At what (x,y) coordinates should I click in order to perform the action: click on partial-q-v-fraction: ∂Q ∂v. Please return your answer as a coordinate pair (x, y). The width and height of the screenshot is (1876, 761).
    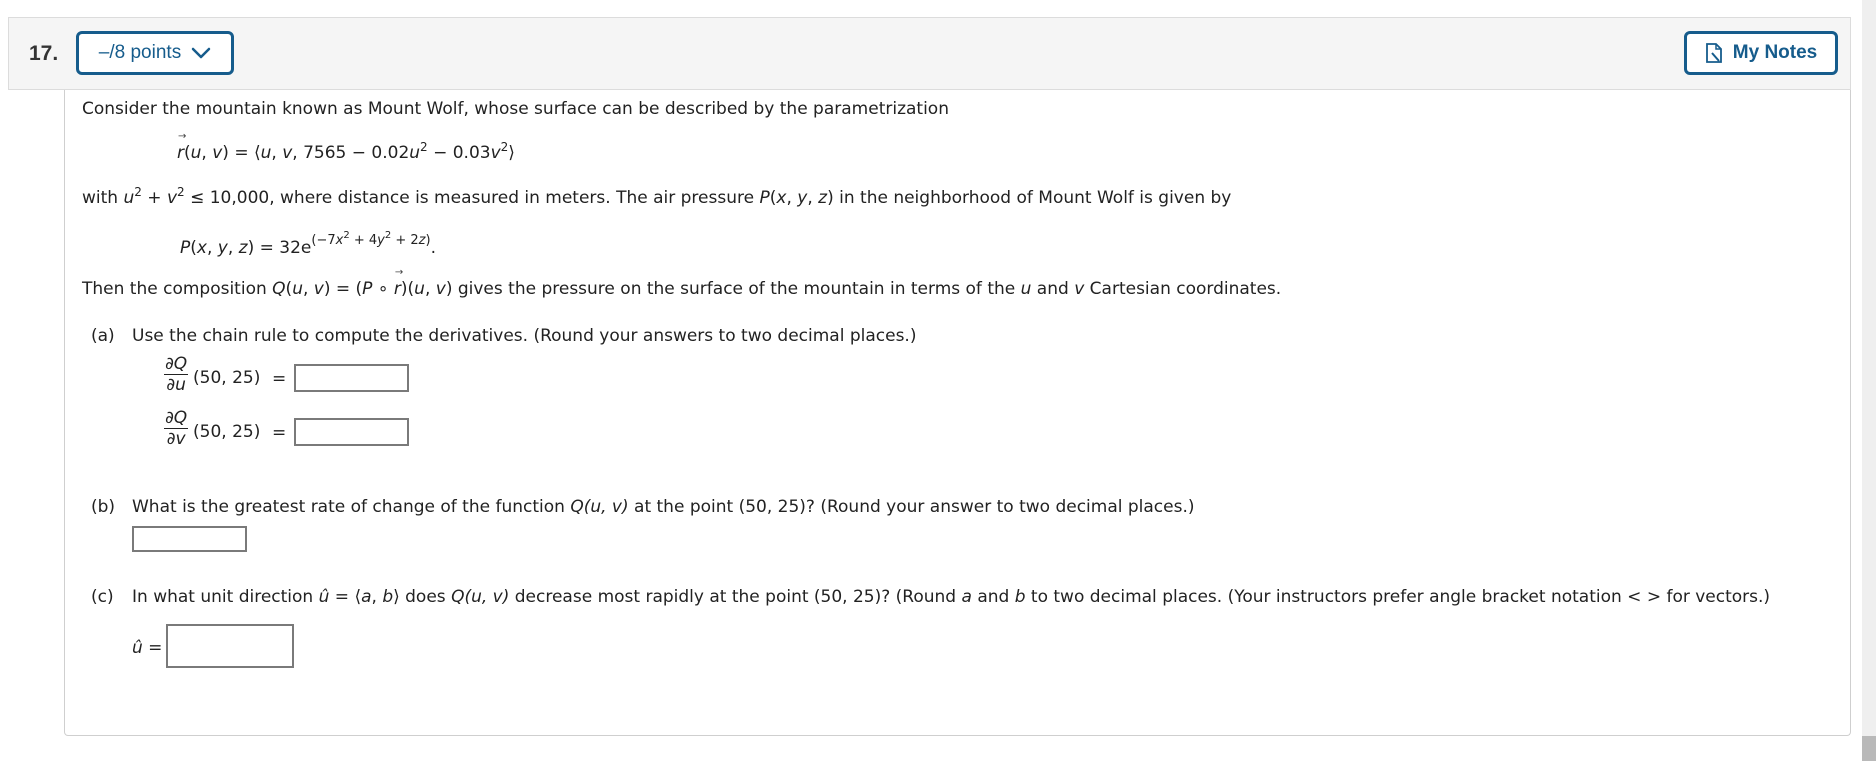
    Looking at the image, I should click on (176, 428).